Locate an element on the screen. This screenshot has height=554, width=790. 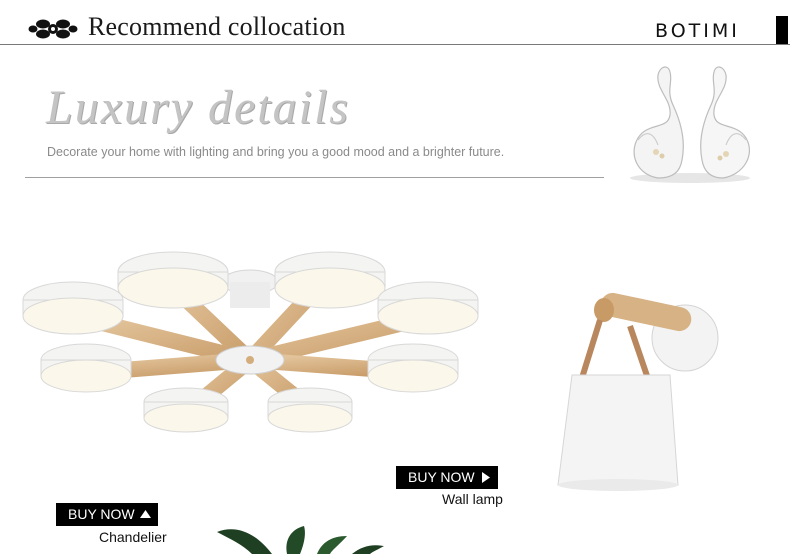
banner-divider is located at coordinates (314, 177).